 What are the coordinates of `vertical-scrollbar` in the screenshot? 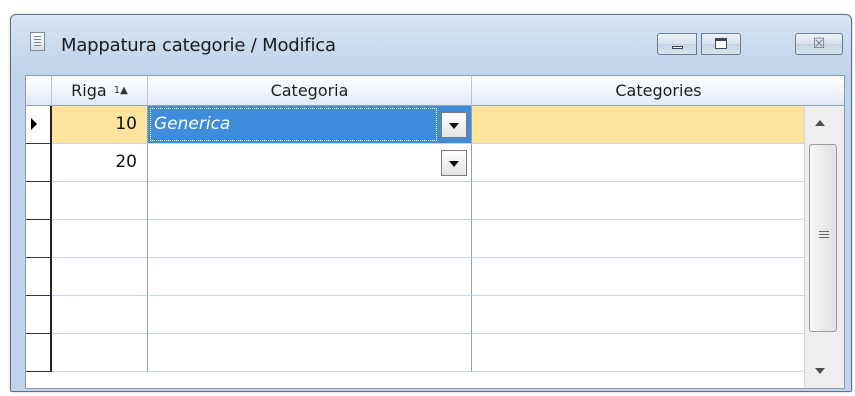 It's located at (824, 247).